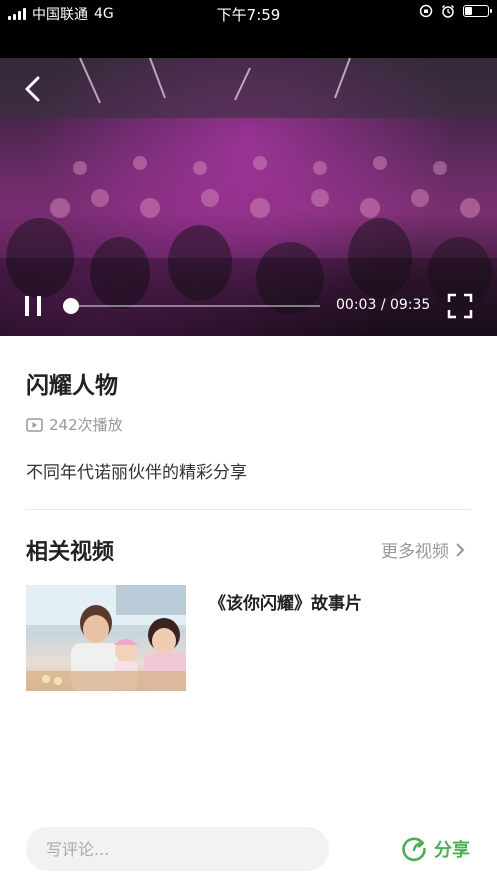  What do you see at coordinates (177, 849) in the screenshot?
I see `comment-input` at bounding box center [177, 849].